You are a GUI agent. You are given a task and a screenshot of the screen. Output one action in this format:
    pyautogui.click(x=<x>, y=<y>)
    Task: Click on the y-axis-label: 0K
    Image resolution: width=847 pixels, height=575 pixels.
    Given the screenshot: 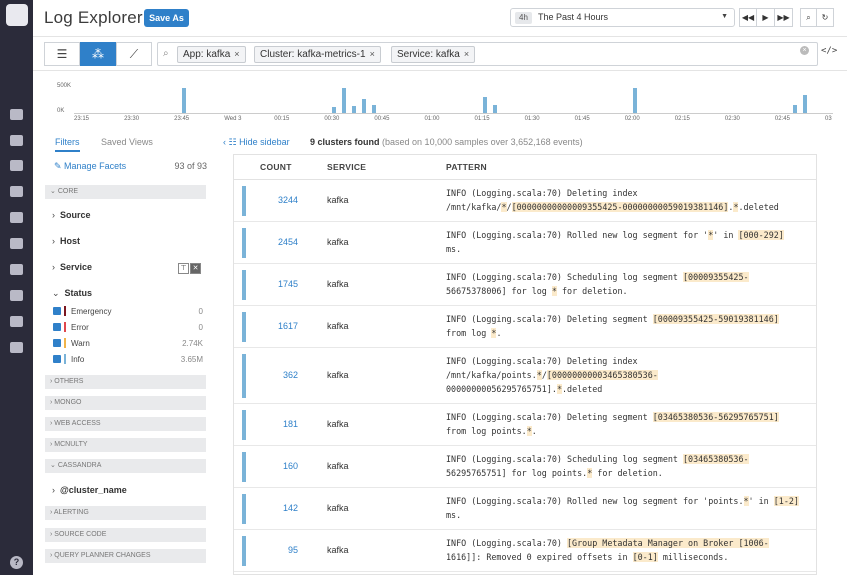 What is the action you would take?
    pyautogui.click(x=61, y=111)
    